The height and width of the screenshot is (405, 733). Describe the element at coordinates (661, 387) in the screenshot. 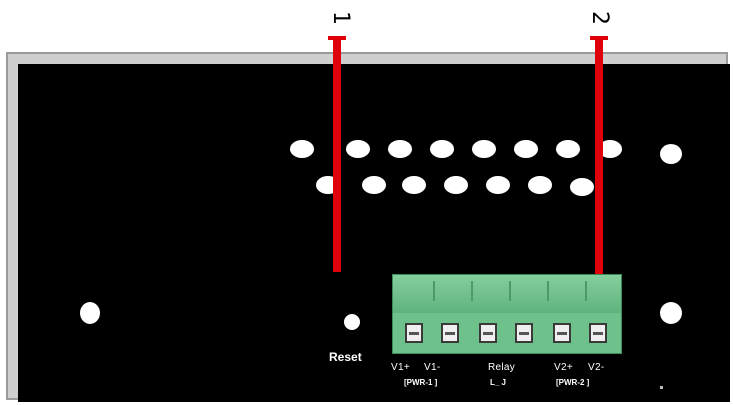

I see `panel-marker-dot` at that location.